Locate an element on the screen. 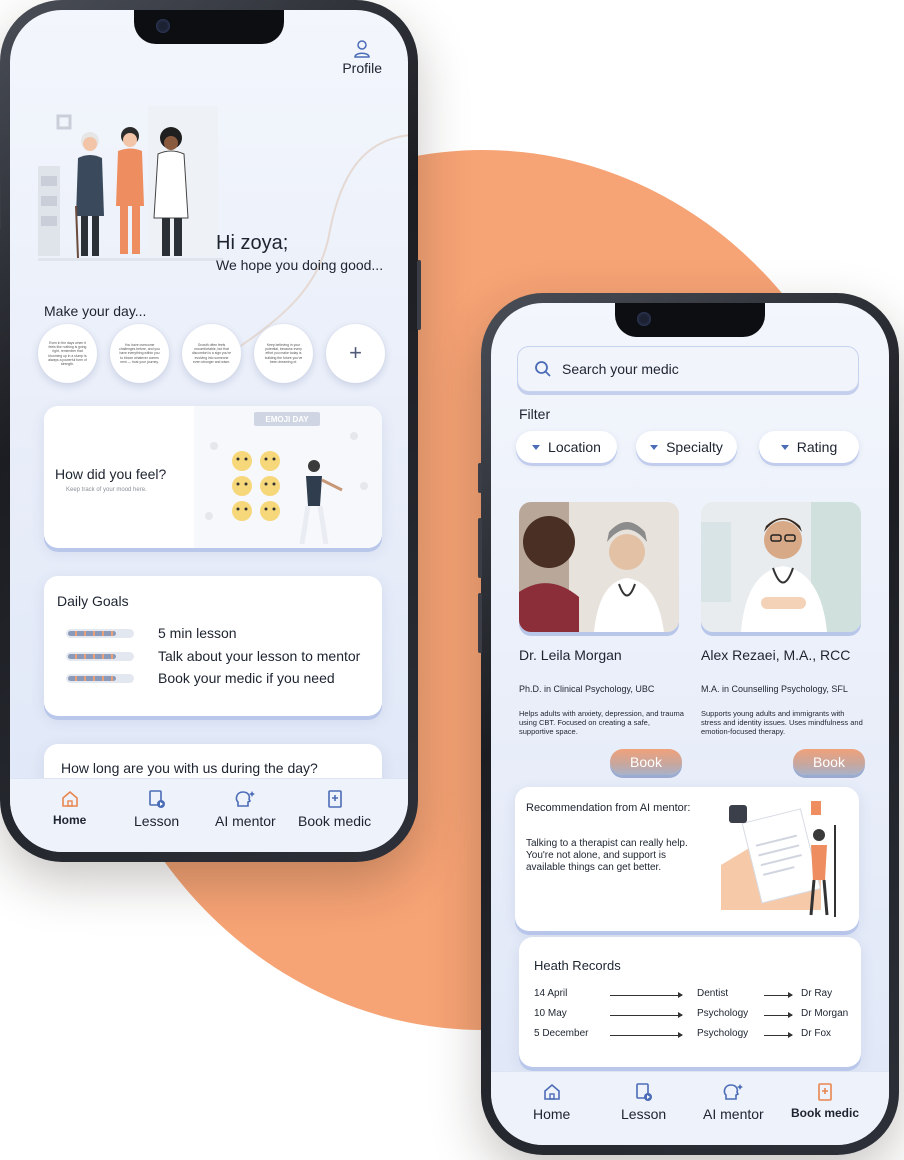 The width and height of the screenshot is (904, 1160). record-date: 10 May is located at coordinates (550, 1013).